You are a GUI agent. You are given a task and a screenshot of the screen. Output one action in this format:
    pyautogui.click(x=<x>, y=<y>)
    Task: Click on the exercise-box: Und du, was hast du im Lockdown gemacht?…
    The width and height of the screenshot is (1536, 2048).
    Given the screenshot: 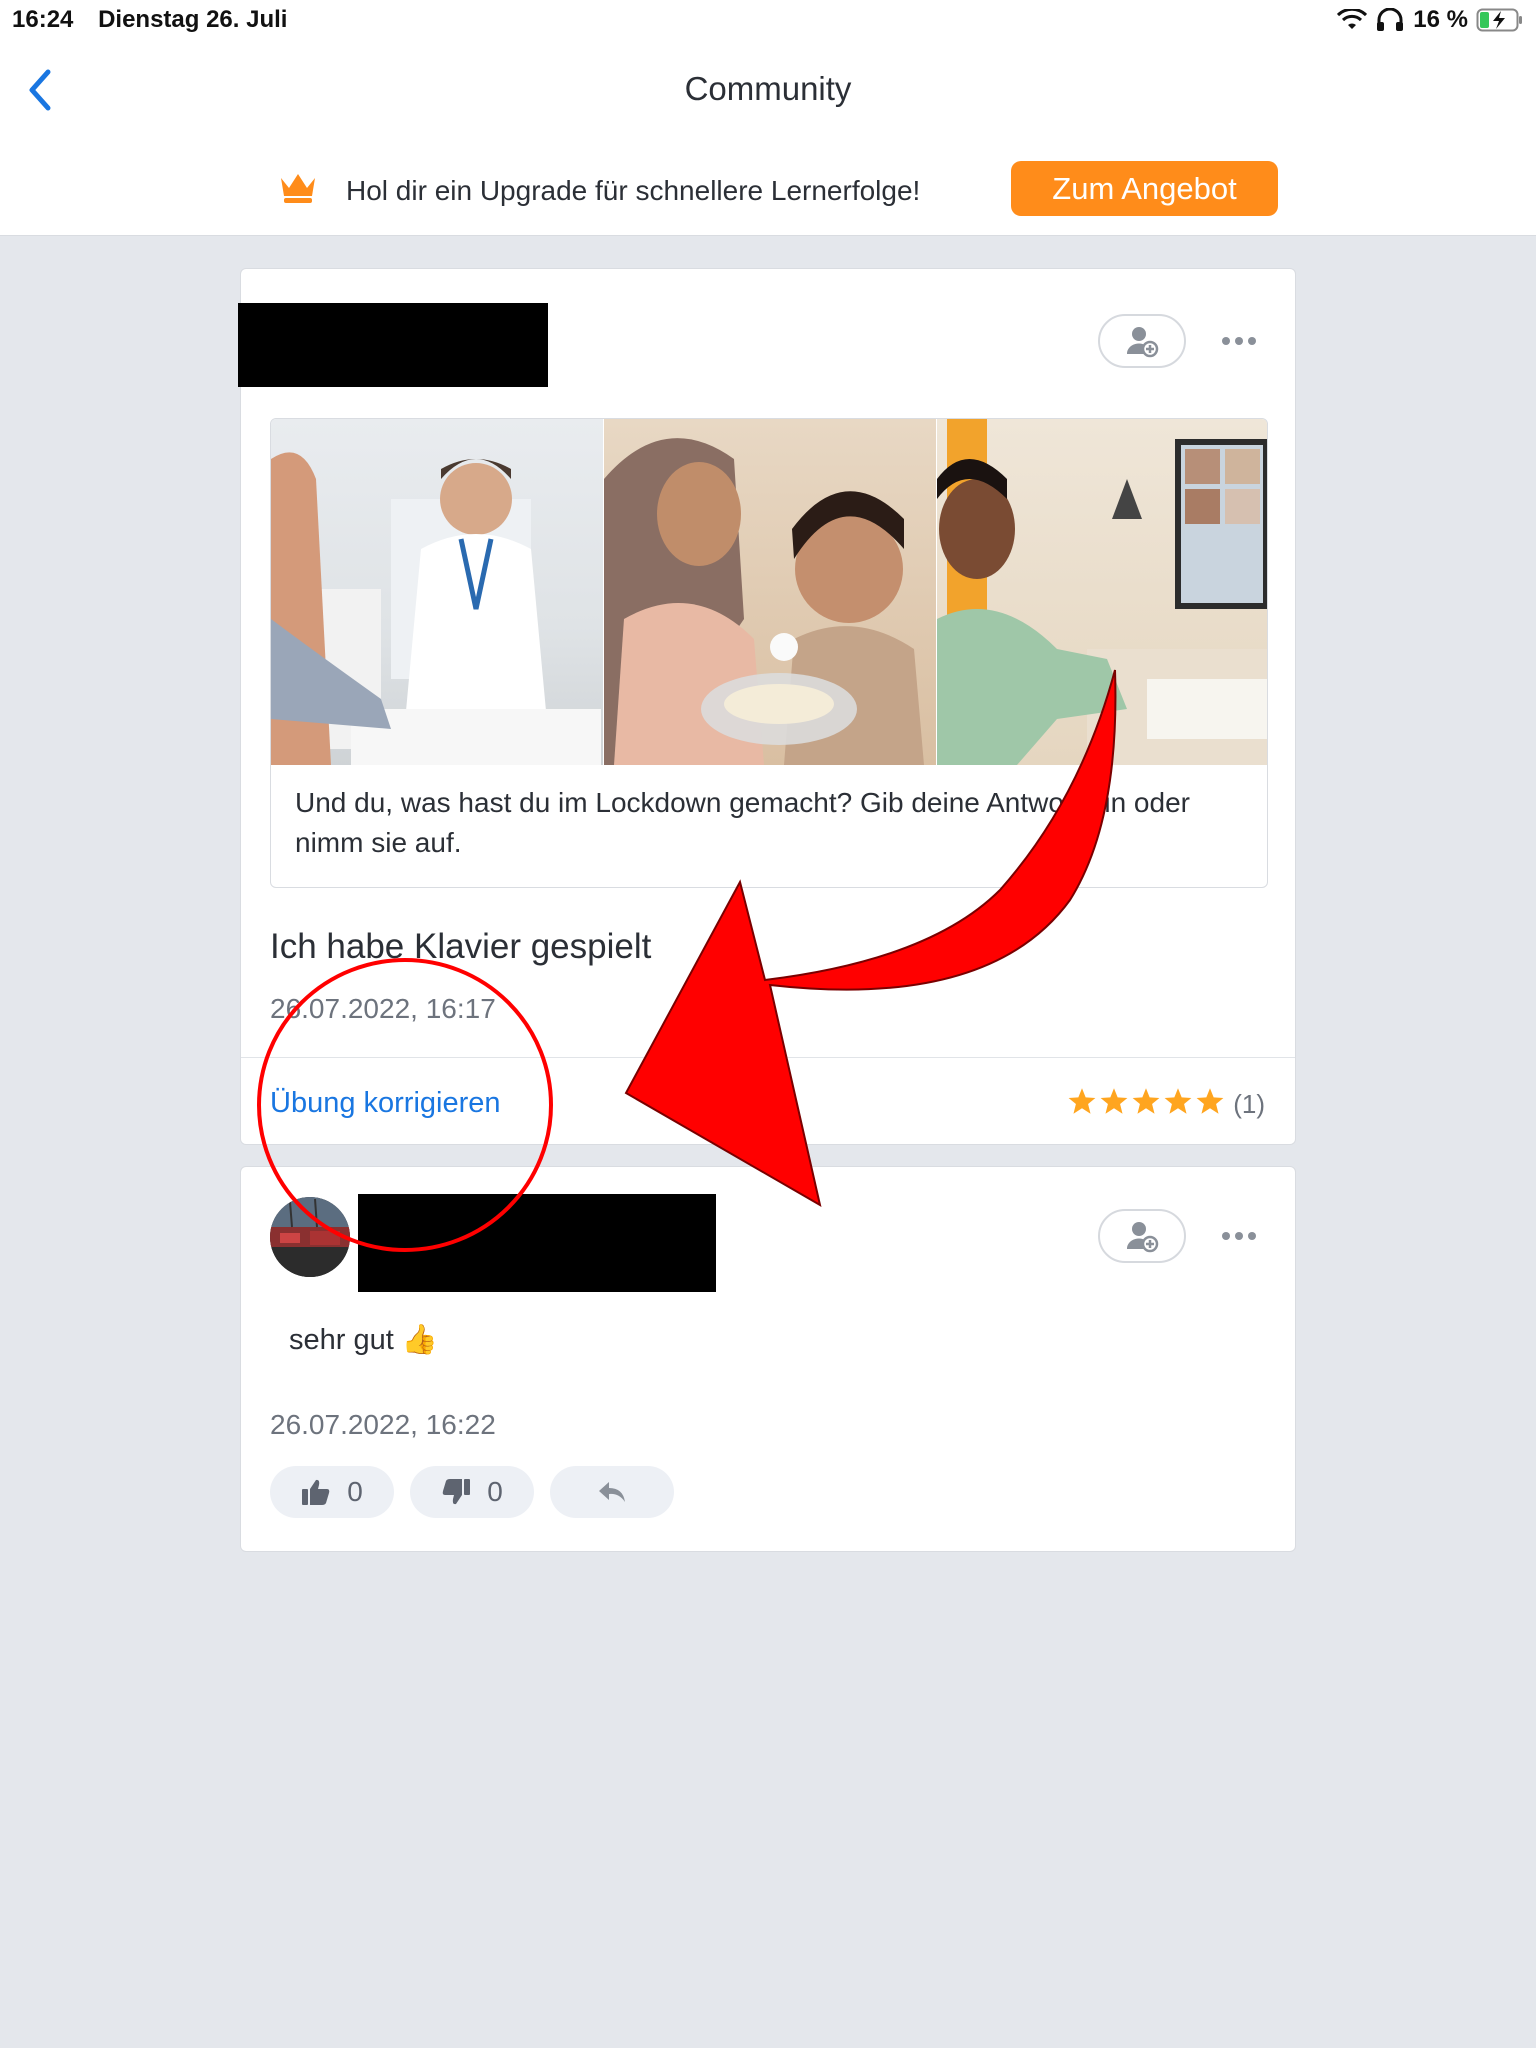 What is the action you would take?
    pyautogui.click(x=769, y=653)
    